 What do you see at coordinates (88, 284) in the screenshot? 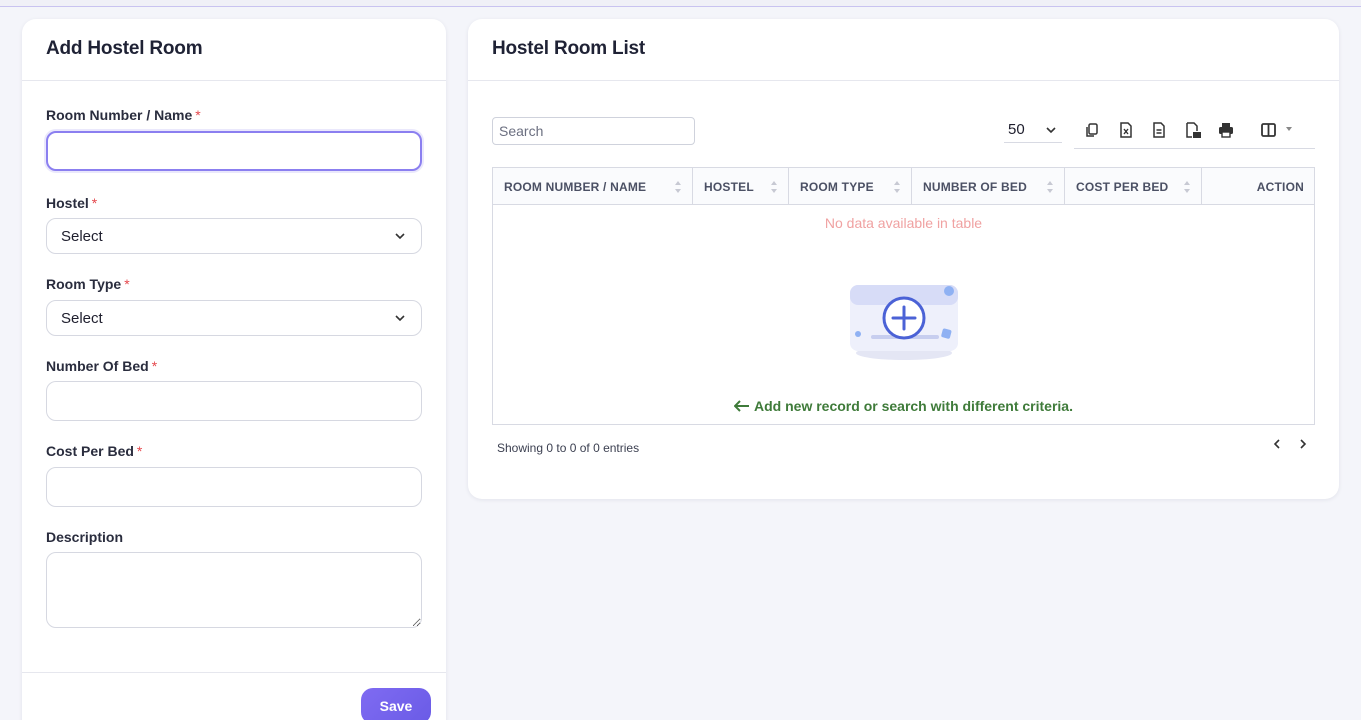
I see `room-type-label: Room Type *` at bounding box center [88, 284].